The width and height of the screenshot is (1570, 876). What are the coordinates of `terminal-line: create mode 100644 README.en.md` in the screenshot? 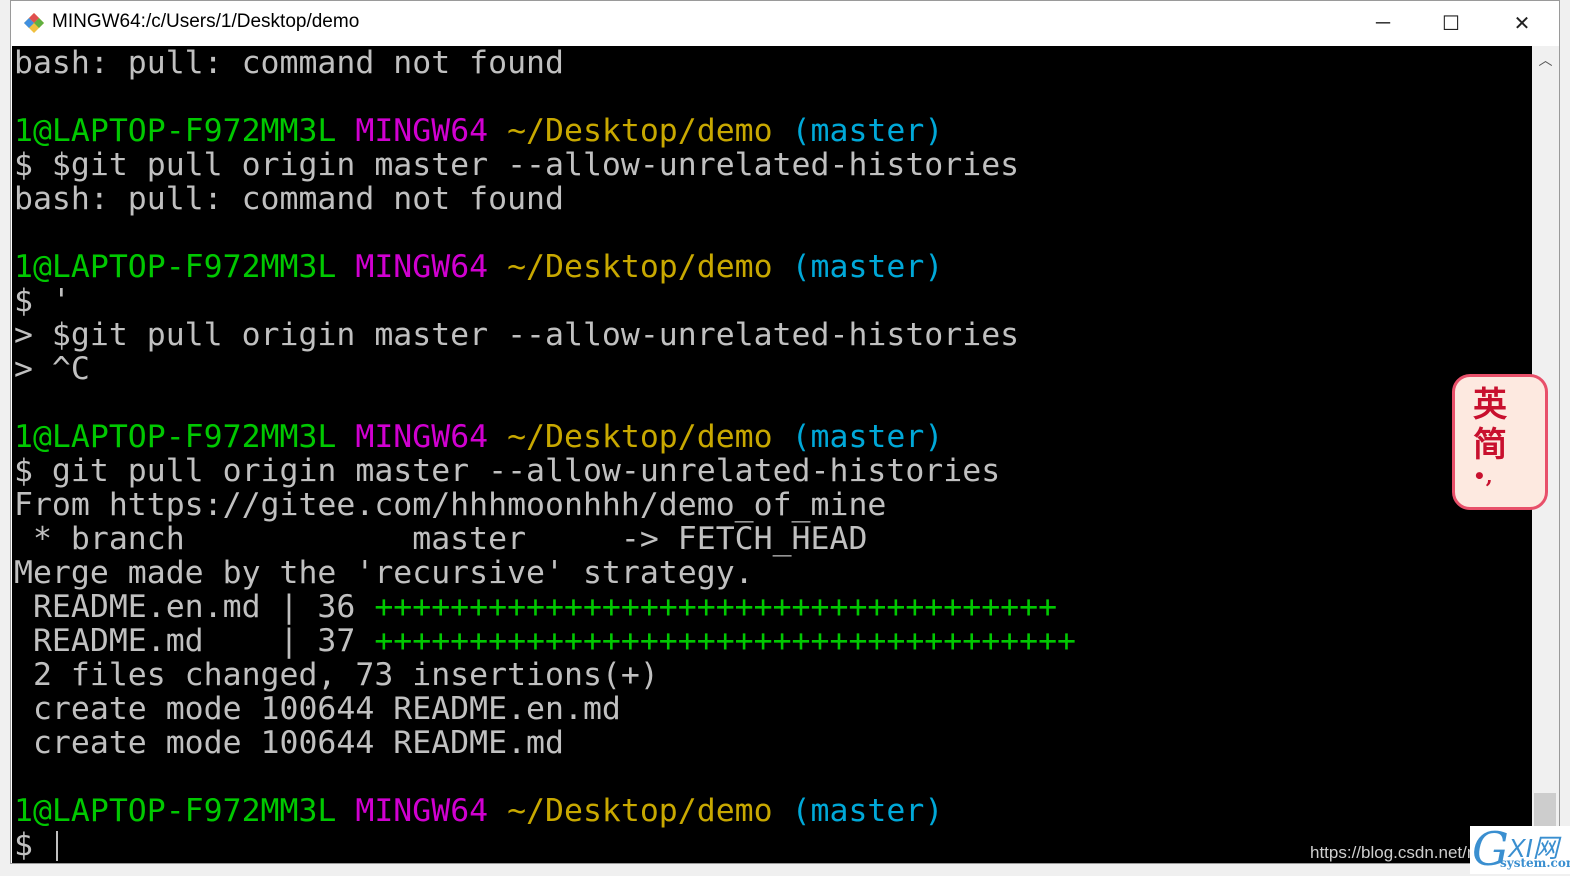 It's located at (772, 709).